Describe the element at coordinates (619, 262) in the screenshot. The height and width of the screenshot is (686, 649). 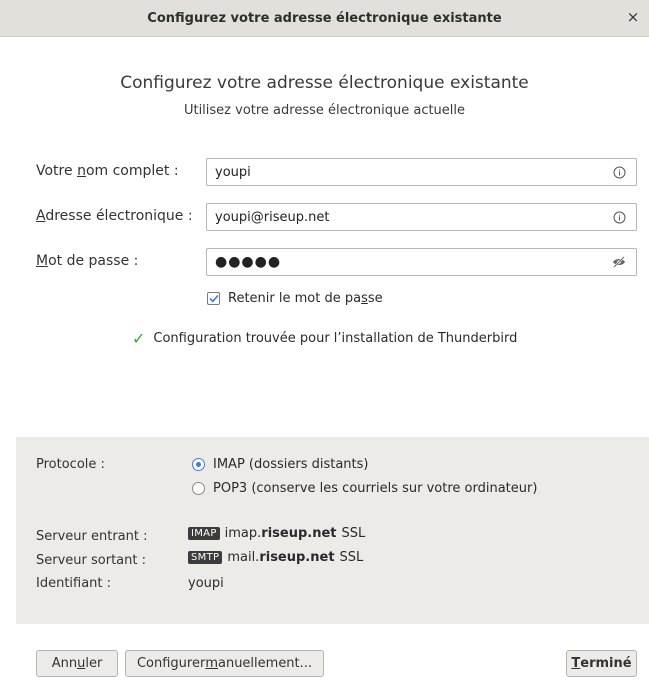
I see `eye-slash-icon` at that location.